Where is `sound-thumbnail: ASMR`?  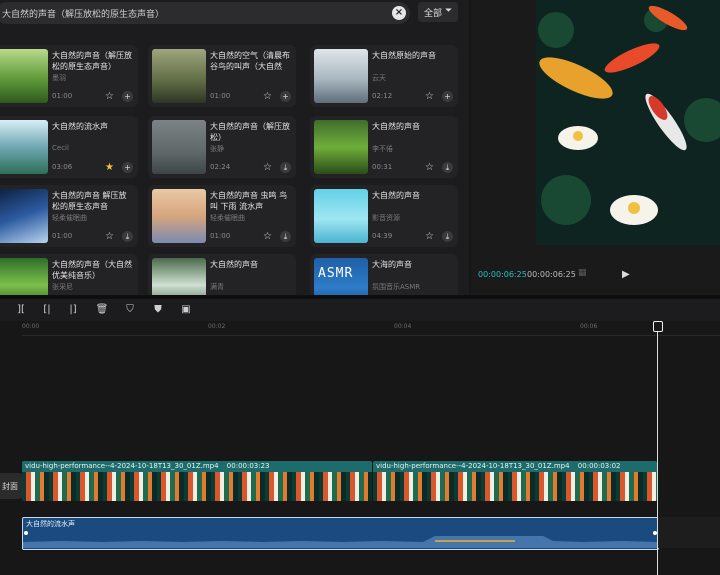 sound-thumbnail: ASMR is located at coordinates (341, 276).